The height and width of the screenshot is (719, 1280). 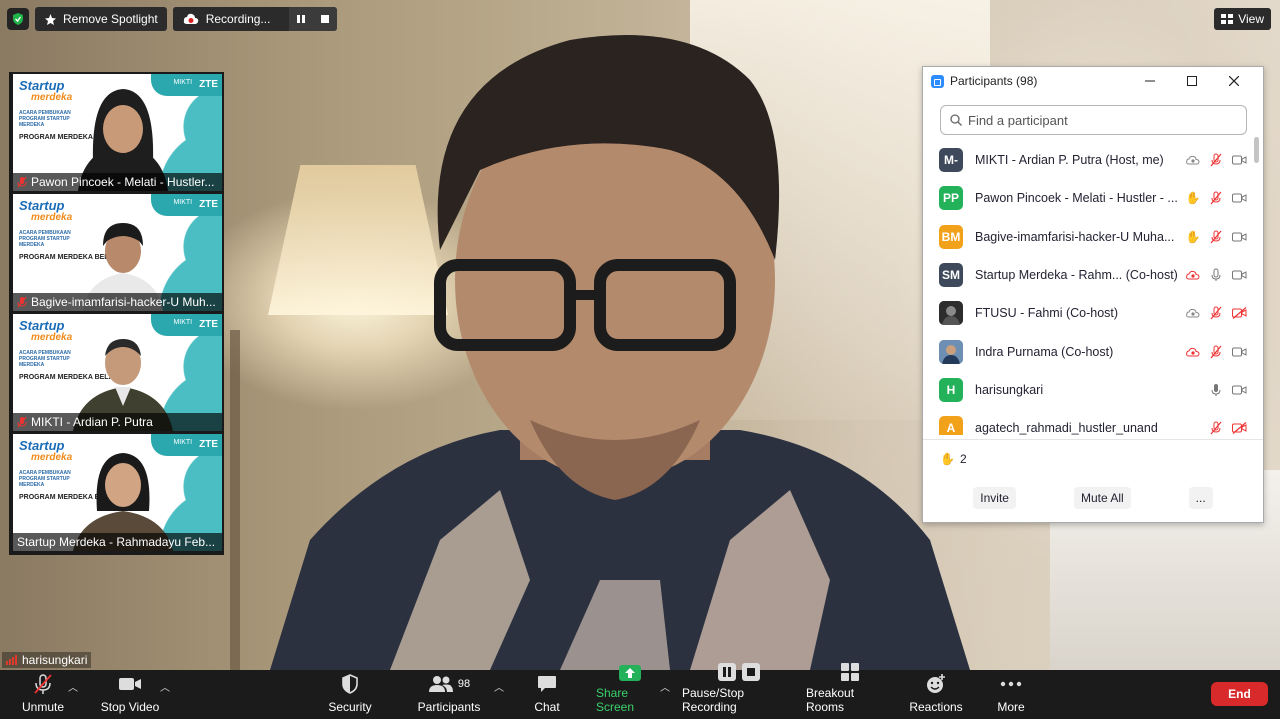 I want to click on stop-icon, so click(x=324, y=19).